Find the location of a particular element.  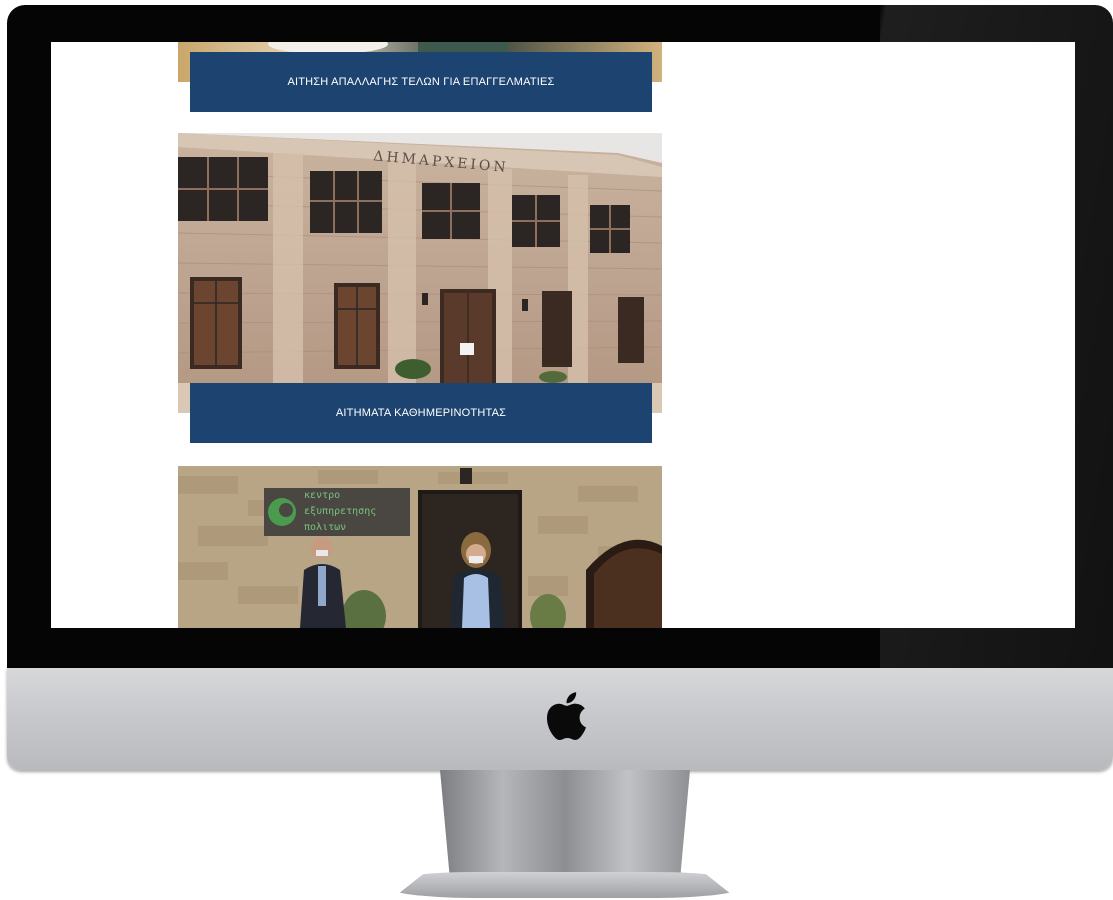

monitor-stand-foot is located at coordinates (564, 885).